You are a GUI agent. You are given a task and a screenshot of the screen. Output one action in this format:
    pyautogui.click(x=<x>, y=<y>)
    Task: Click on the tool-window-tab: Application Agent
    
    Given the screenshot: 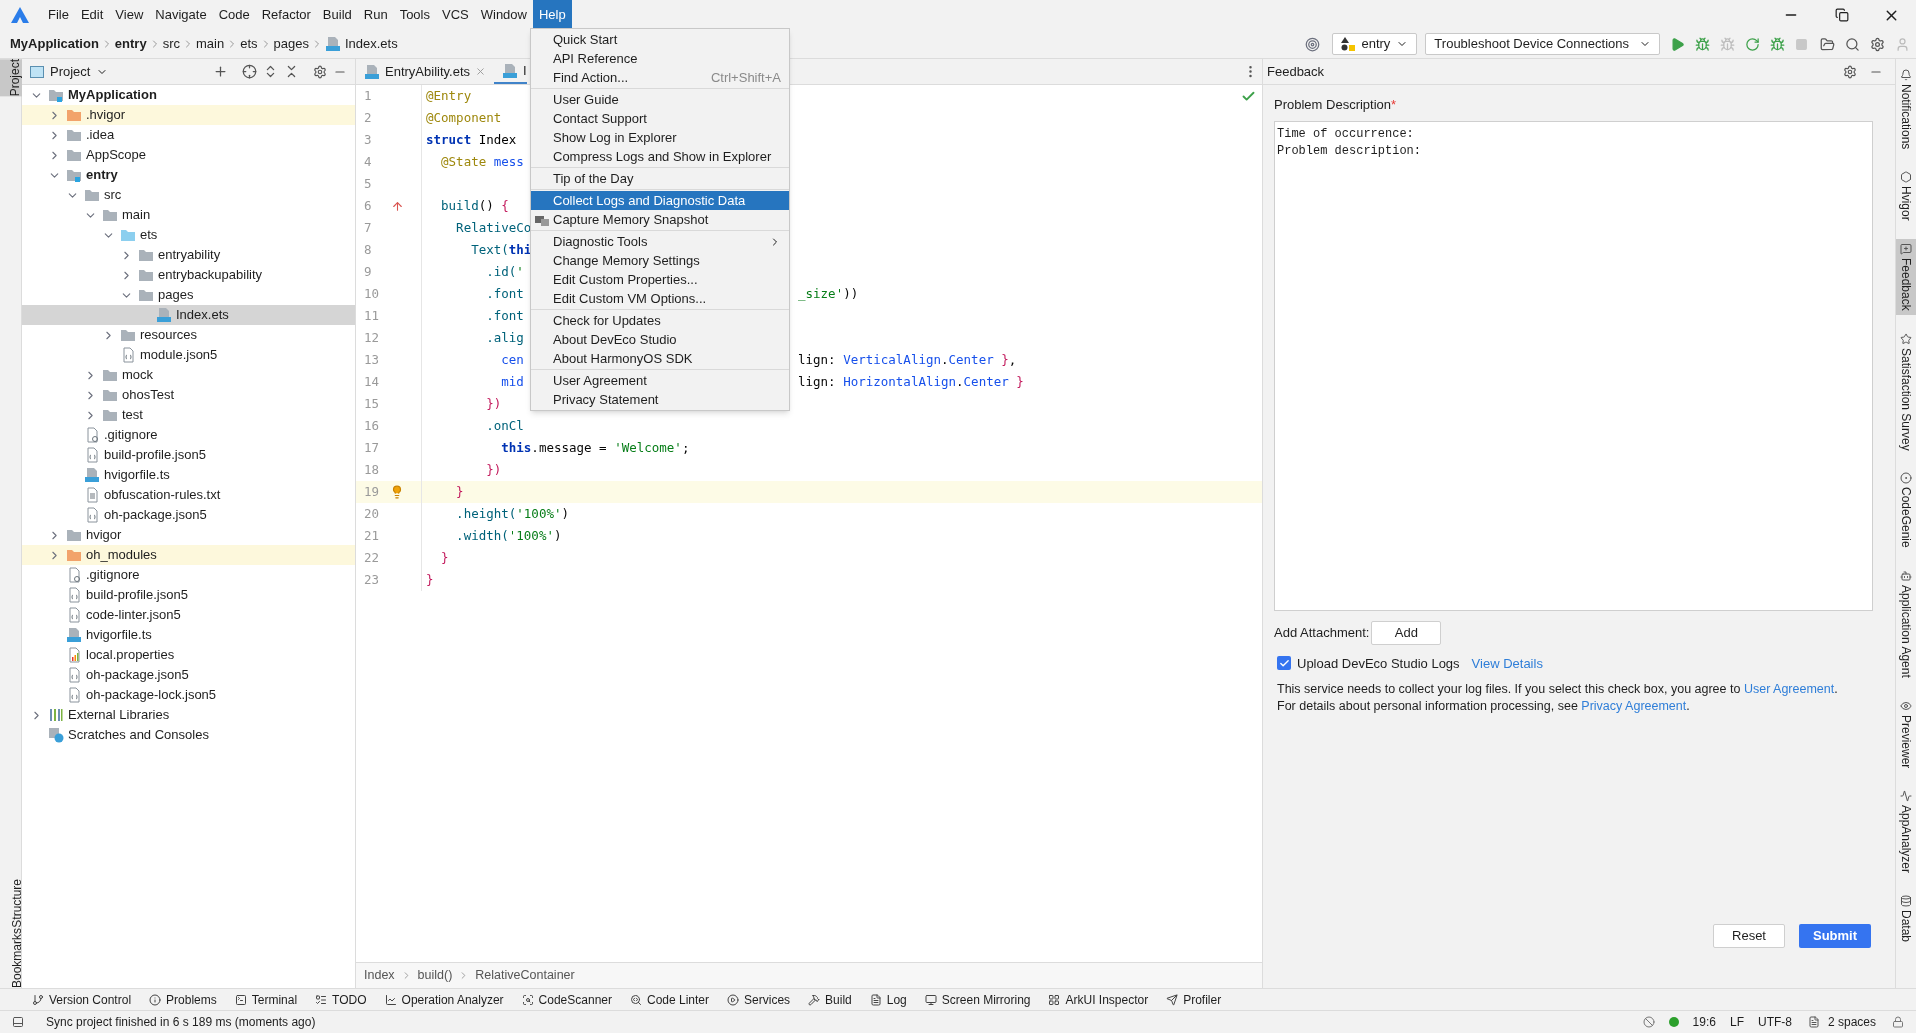 What is the action you would take?
    pyautogui.click(x=1906, y=624)
    